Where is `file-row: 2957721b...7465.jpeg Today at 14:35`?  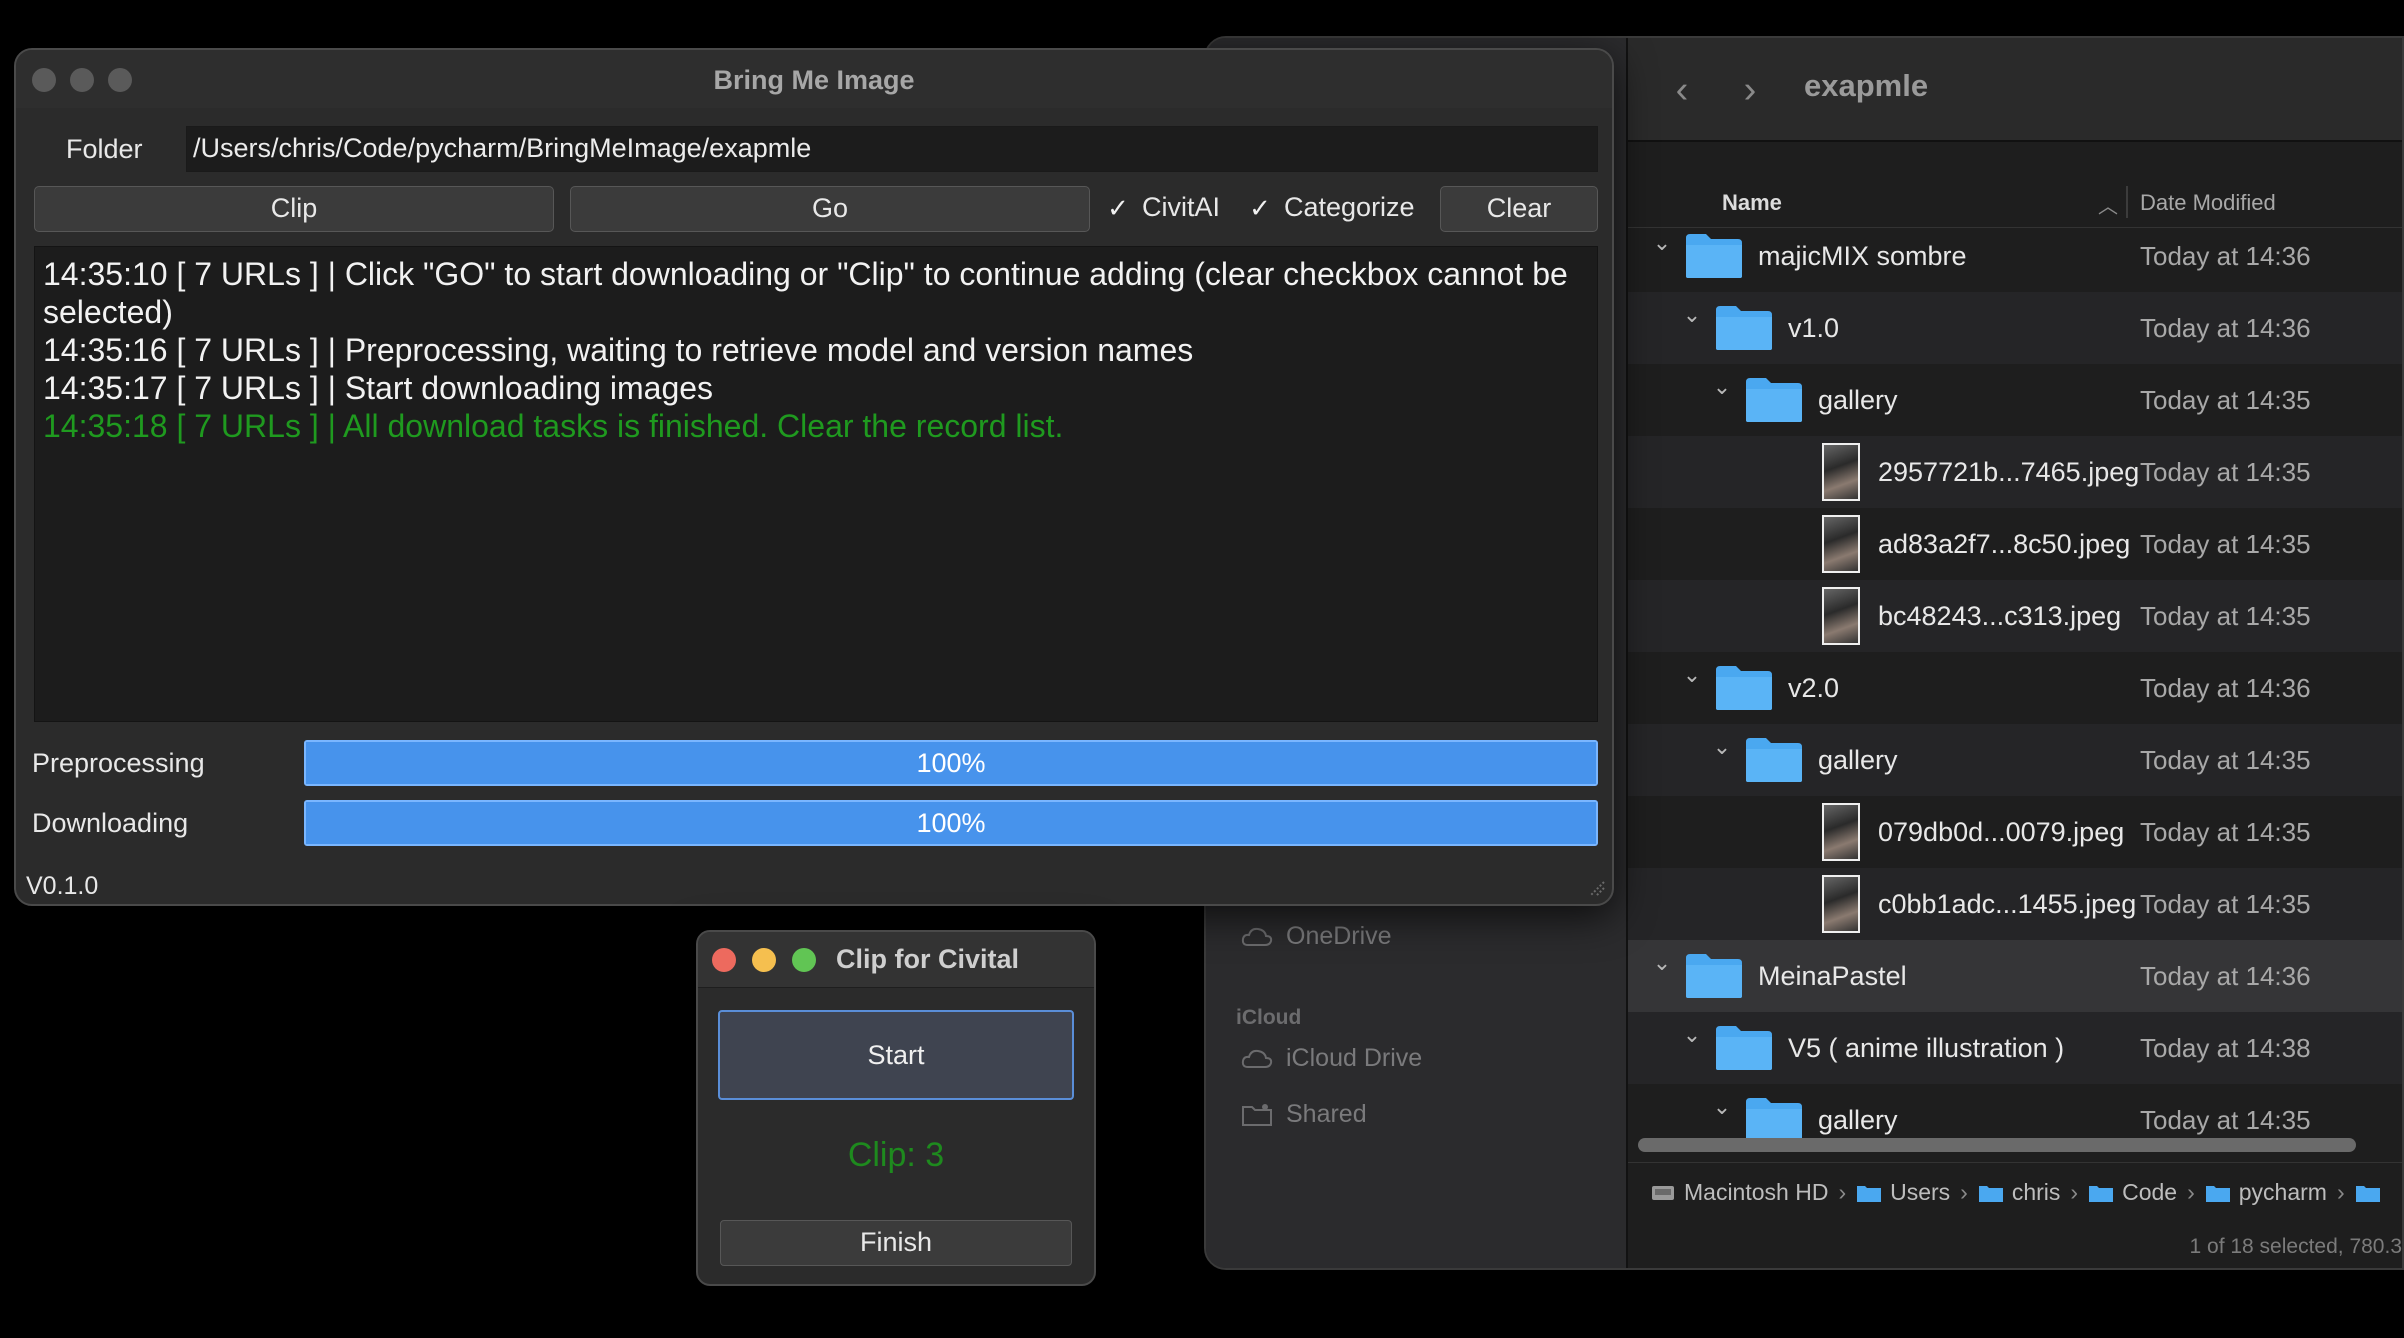 file-row: 2957721b...7465.jpeg Today at 14:35 is located at coordinates (2015, 472).